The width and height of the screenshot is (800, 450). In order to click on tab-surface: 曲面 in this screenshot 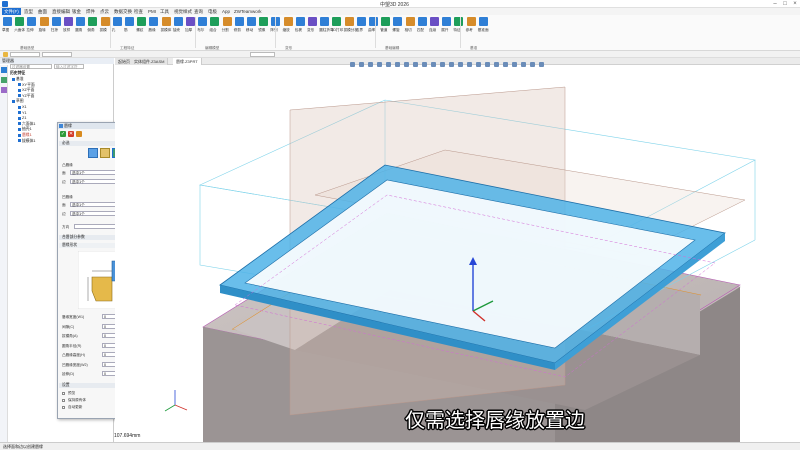, I will do `click(42, 11)`.